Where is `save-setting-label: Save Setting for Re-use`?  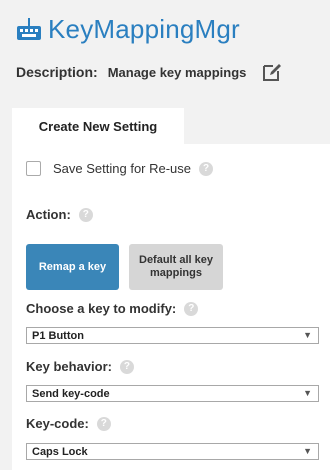 save-setting-label: Save Setting for Re-use is located at coordinates (122, 168).